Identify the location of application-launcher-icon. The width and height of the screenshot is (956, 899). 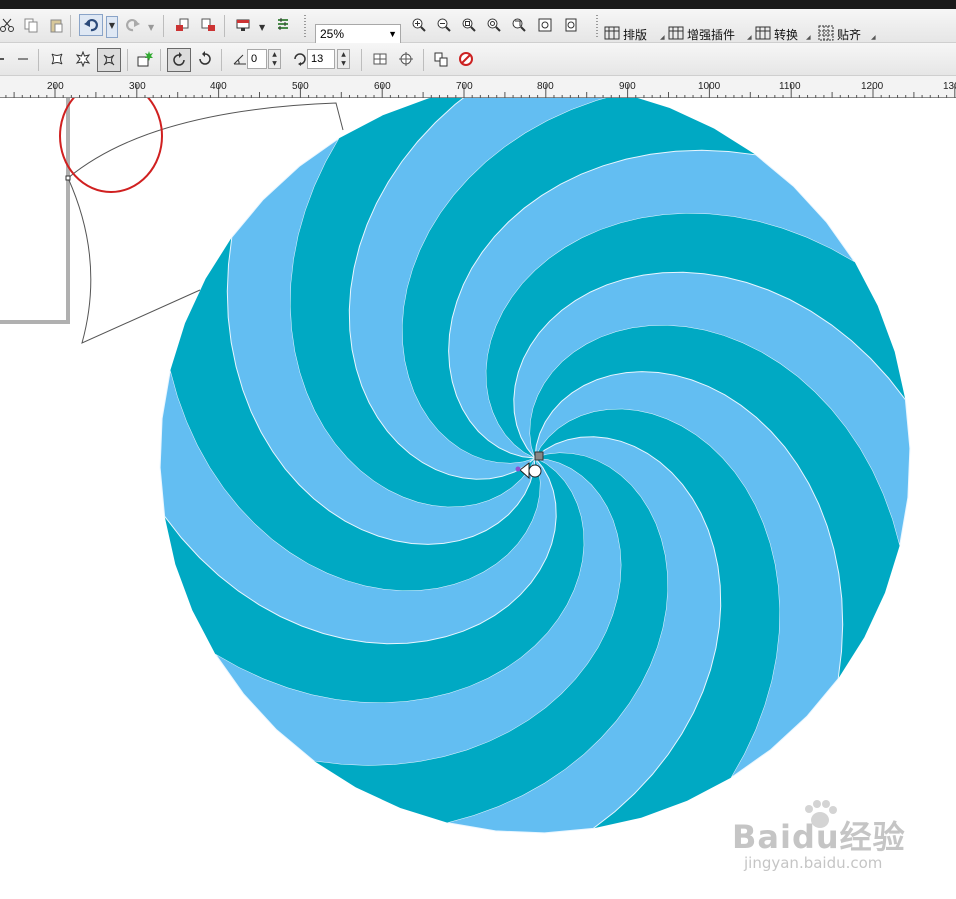
(243, 25).